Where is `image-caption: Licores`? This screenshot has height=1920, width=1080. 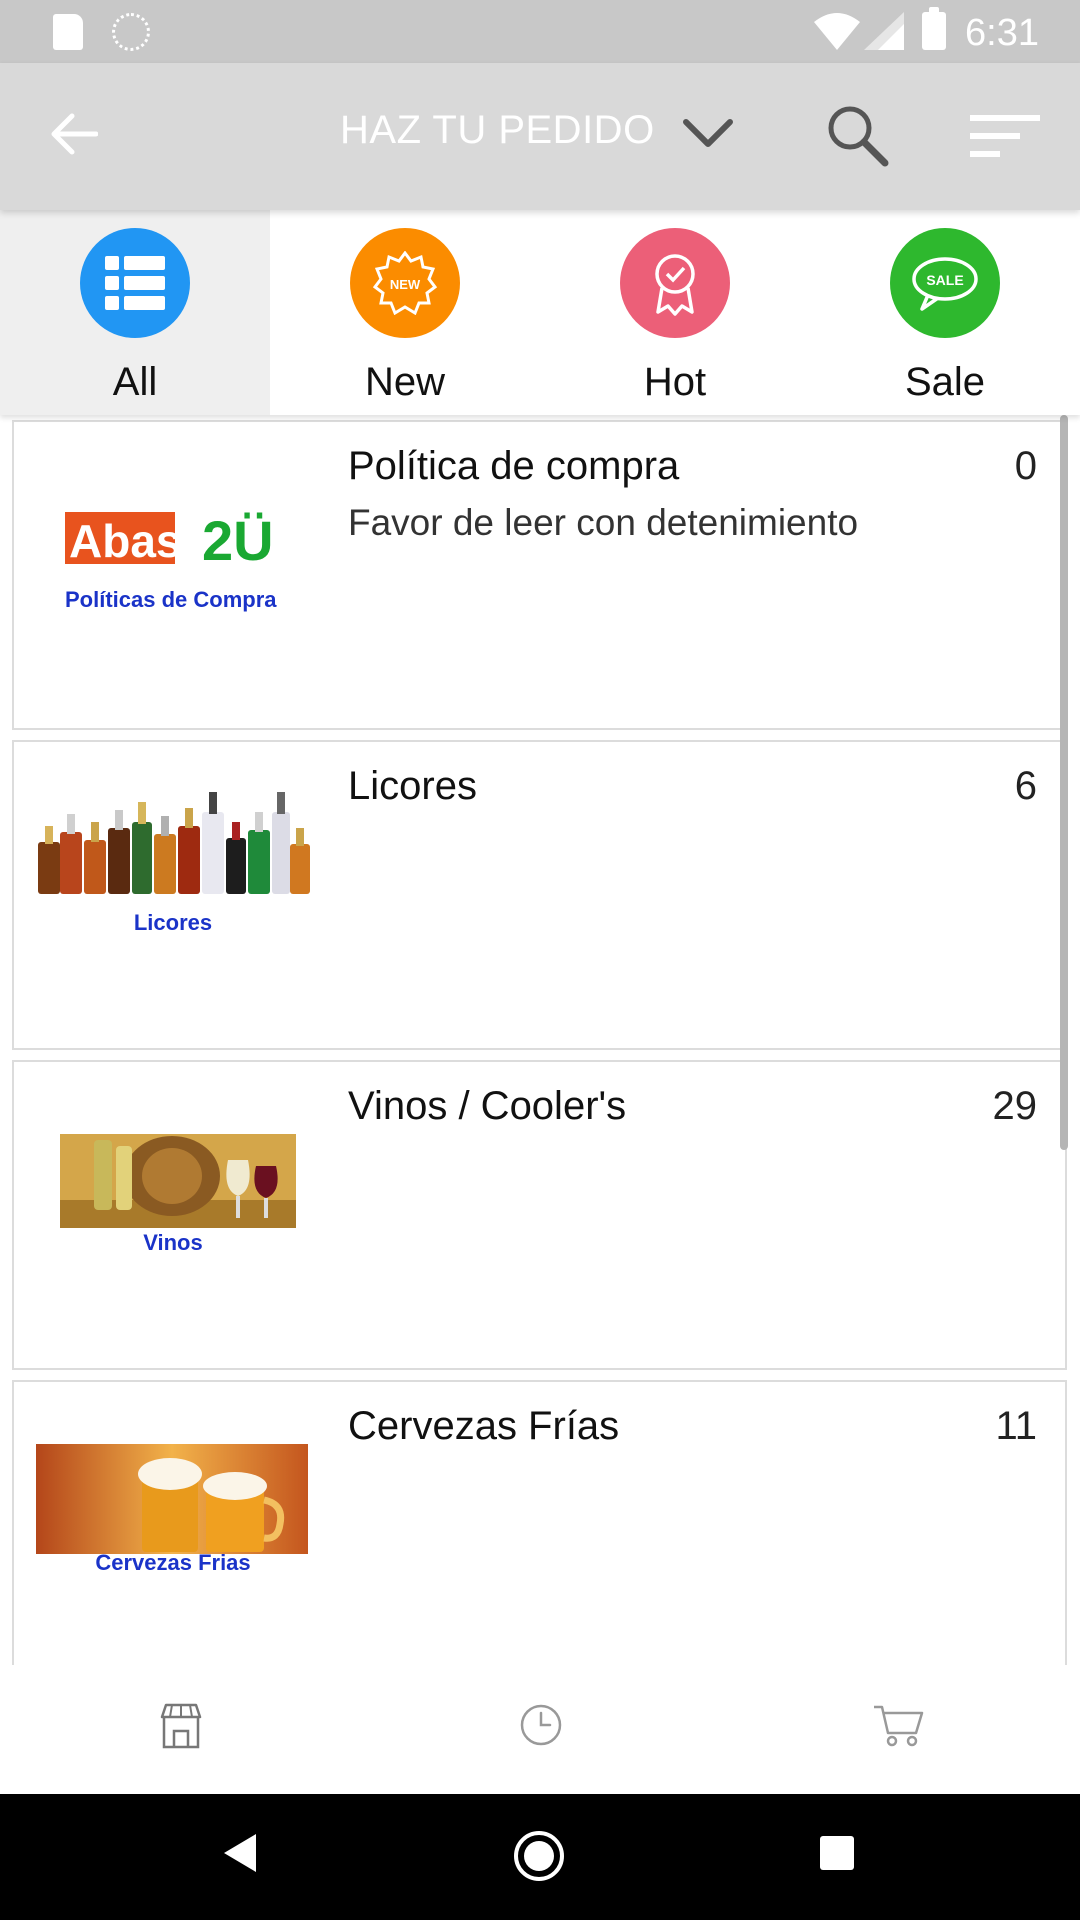 image-caption: Licores is located at coordinates (173, 922).